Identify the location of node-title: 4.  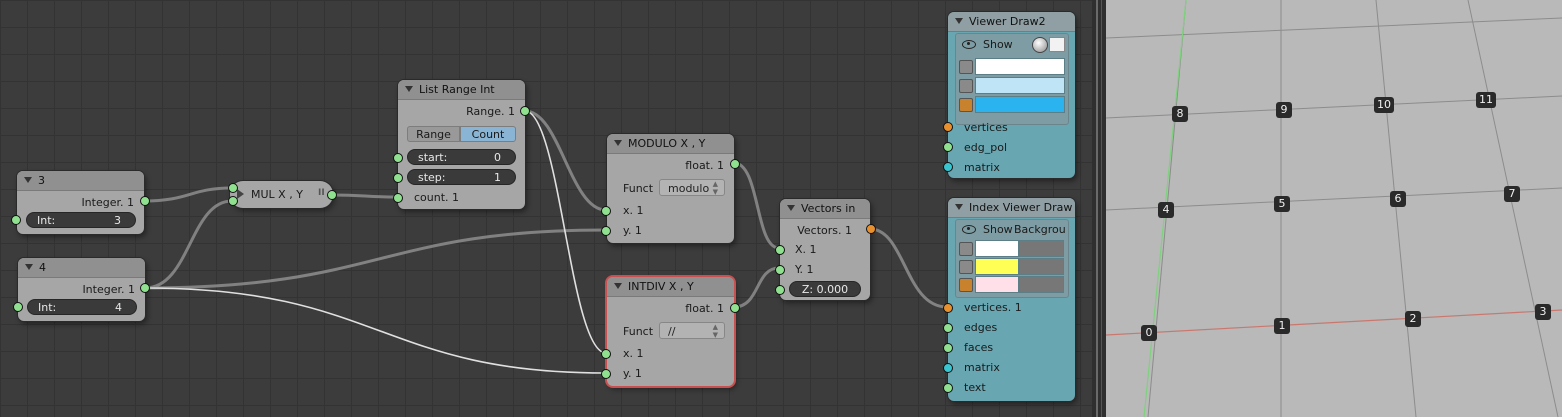
(42, 267).